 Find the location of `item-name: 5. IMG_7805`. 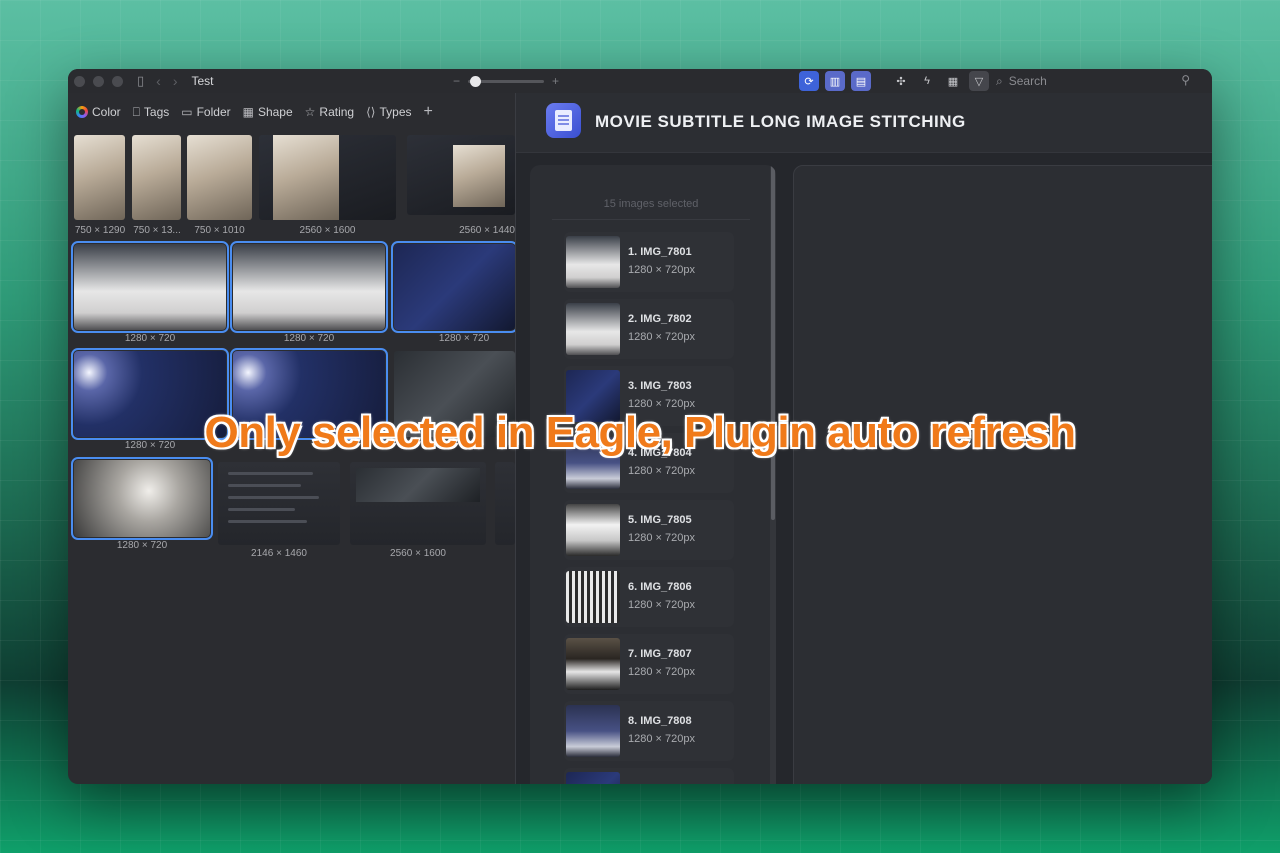

item-name: 5. IMG_7805 is located at coordinates (660, 520).